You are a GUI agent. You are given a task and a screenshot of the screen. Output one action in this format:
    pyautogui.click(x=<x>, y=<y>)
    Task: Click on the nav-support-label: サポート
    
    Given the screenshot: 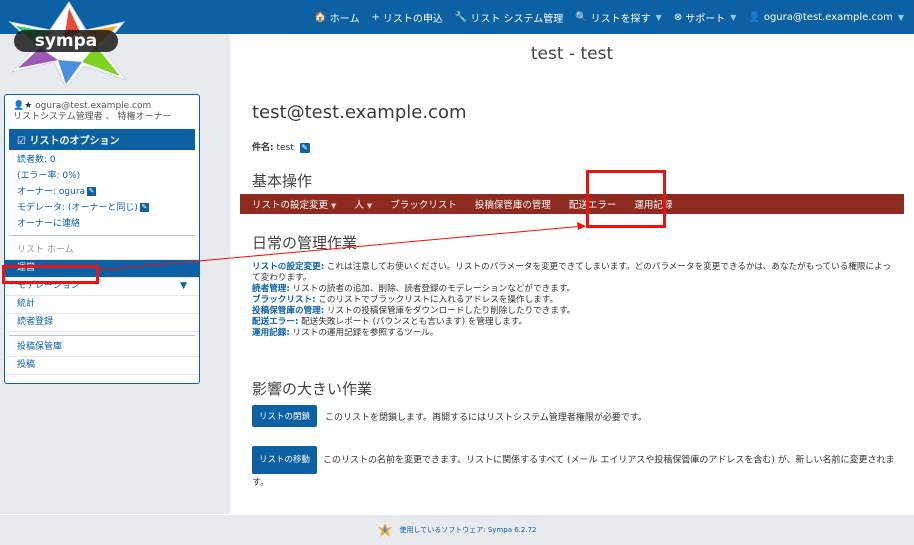 What is the action you would take?
    pyautogui.click(x=705, y=19)
    